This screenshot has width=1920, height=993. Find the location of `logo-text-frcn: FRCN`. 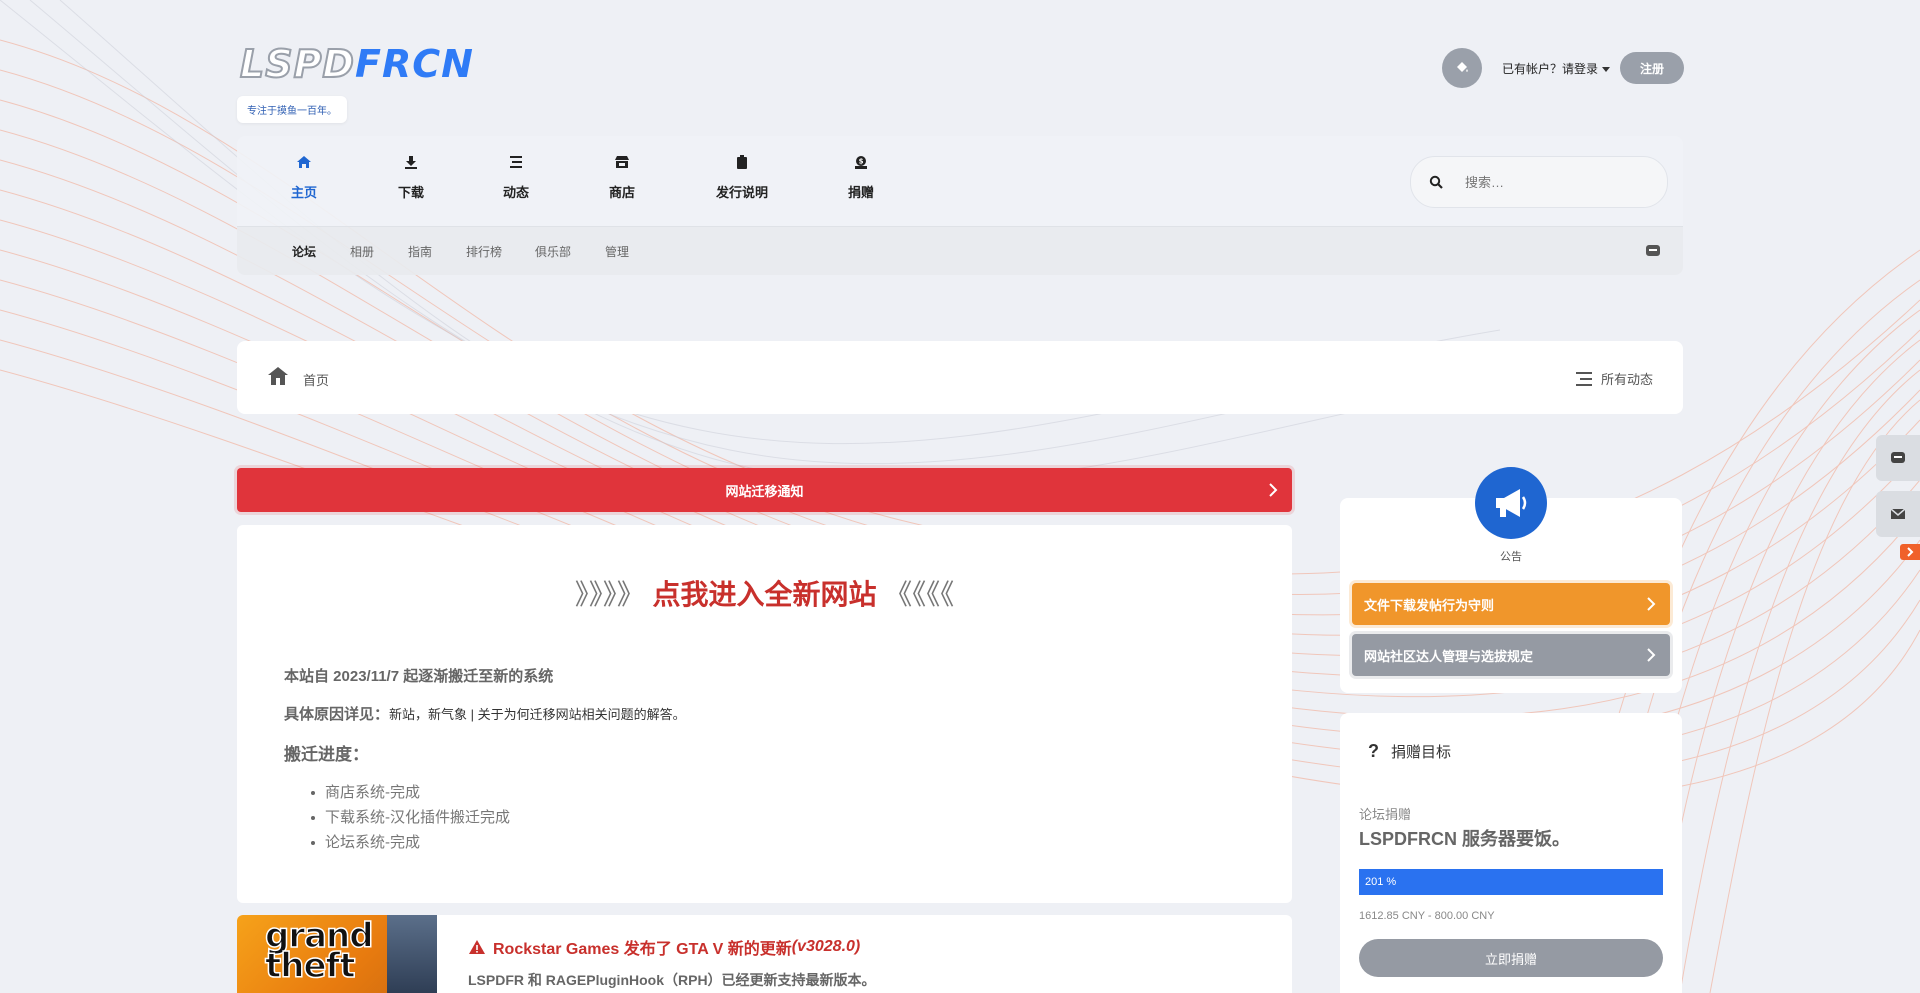

logo-text-frcn: FRCN is located at coordinates (414, 64).